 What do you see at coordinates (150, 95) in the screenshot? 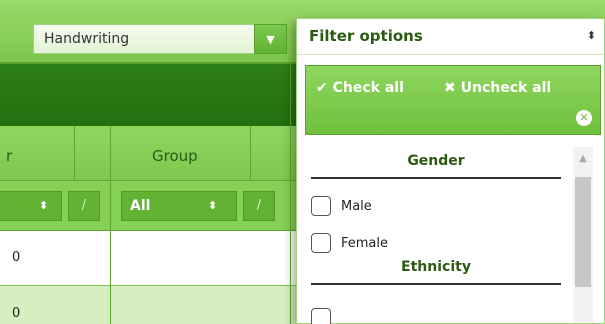
I see `table-title-band` at bounding box center [150, 95].